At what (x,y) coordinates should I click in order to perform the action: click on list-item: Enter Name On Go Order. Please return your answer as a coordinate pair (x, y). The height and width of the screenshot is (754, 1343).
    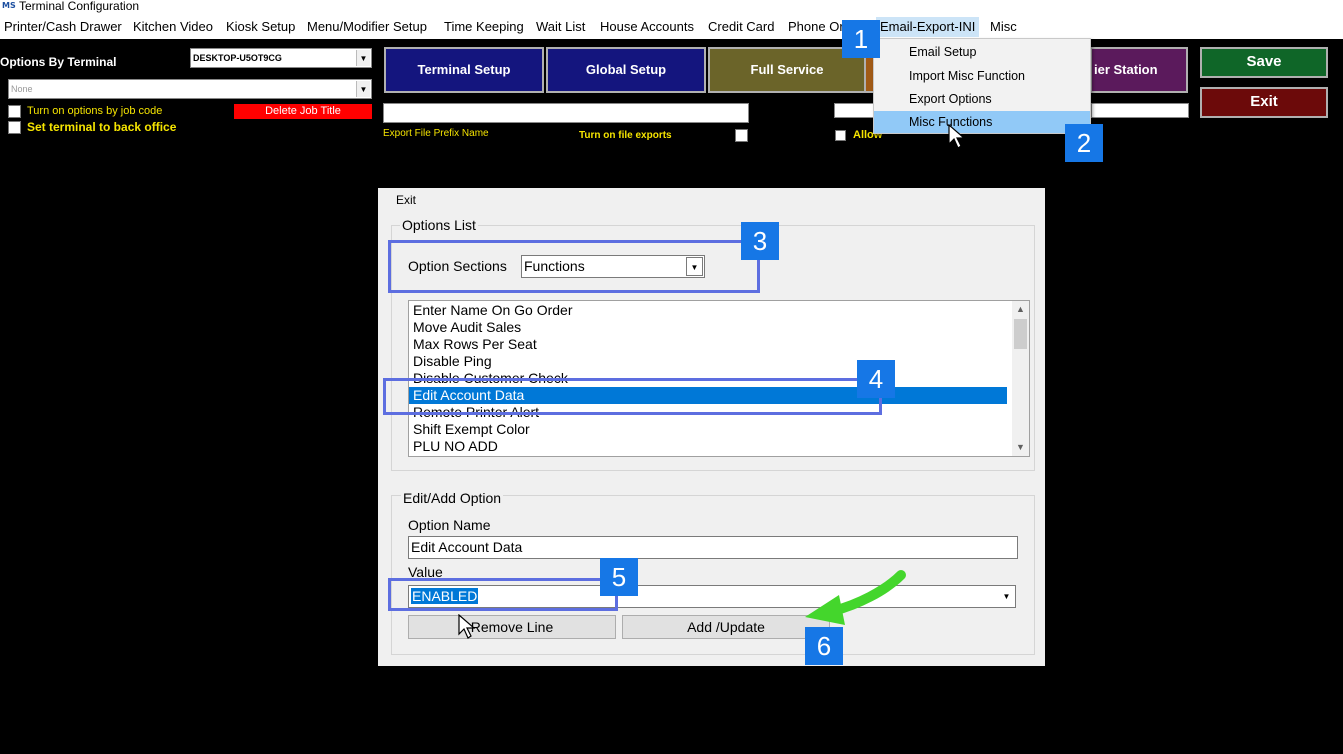
    Looking at the image, I should click on (708, 310).